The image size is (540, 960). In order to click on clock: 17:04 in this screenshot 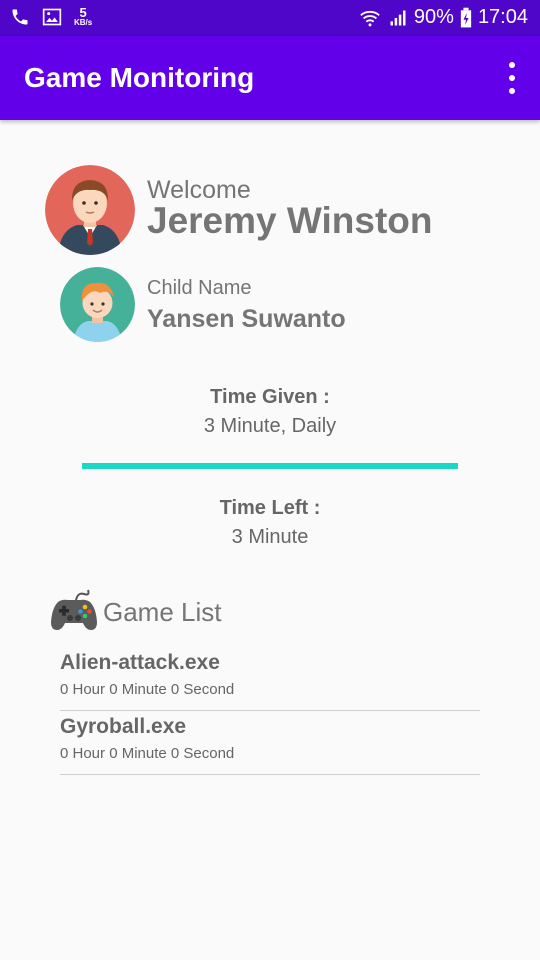, I will do `click(502, 17)`.